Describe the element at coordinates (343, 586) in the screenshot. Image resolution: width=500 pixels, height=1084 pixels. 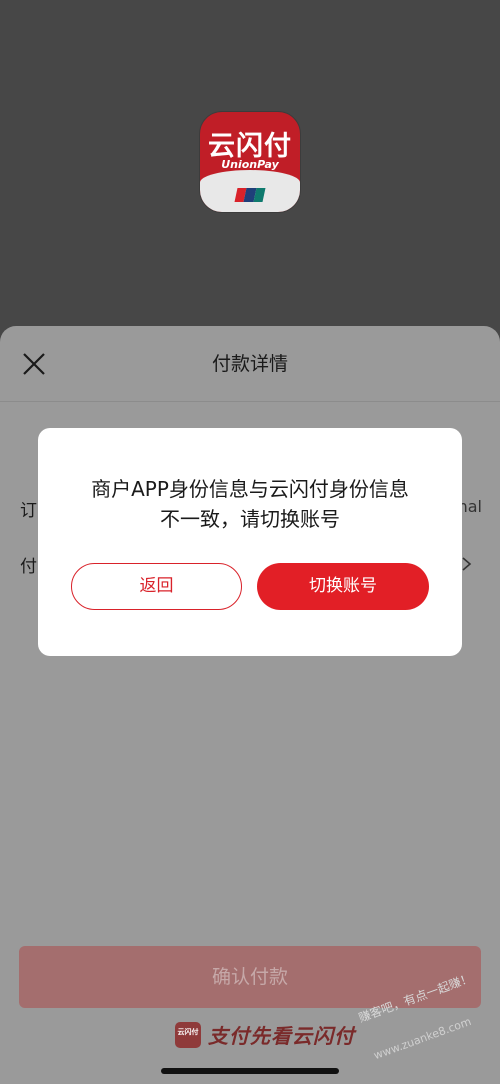
I see `switch-account-button: 切换账号` at that location.